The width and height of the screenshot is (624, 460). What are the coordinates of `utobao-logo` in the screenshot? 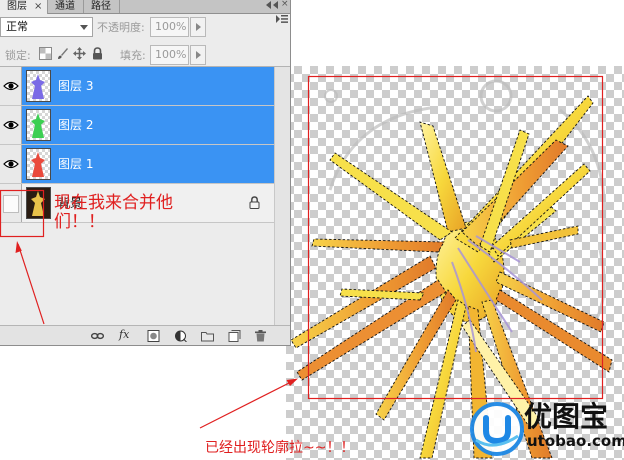 It's located at (497, 429).